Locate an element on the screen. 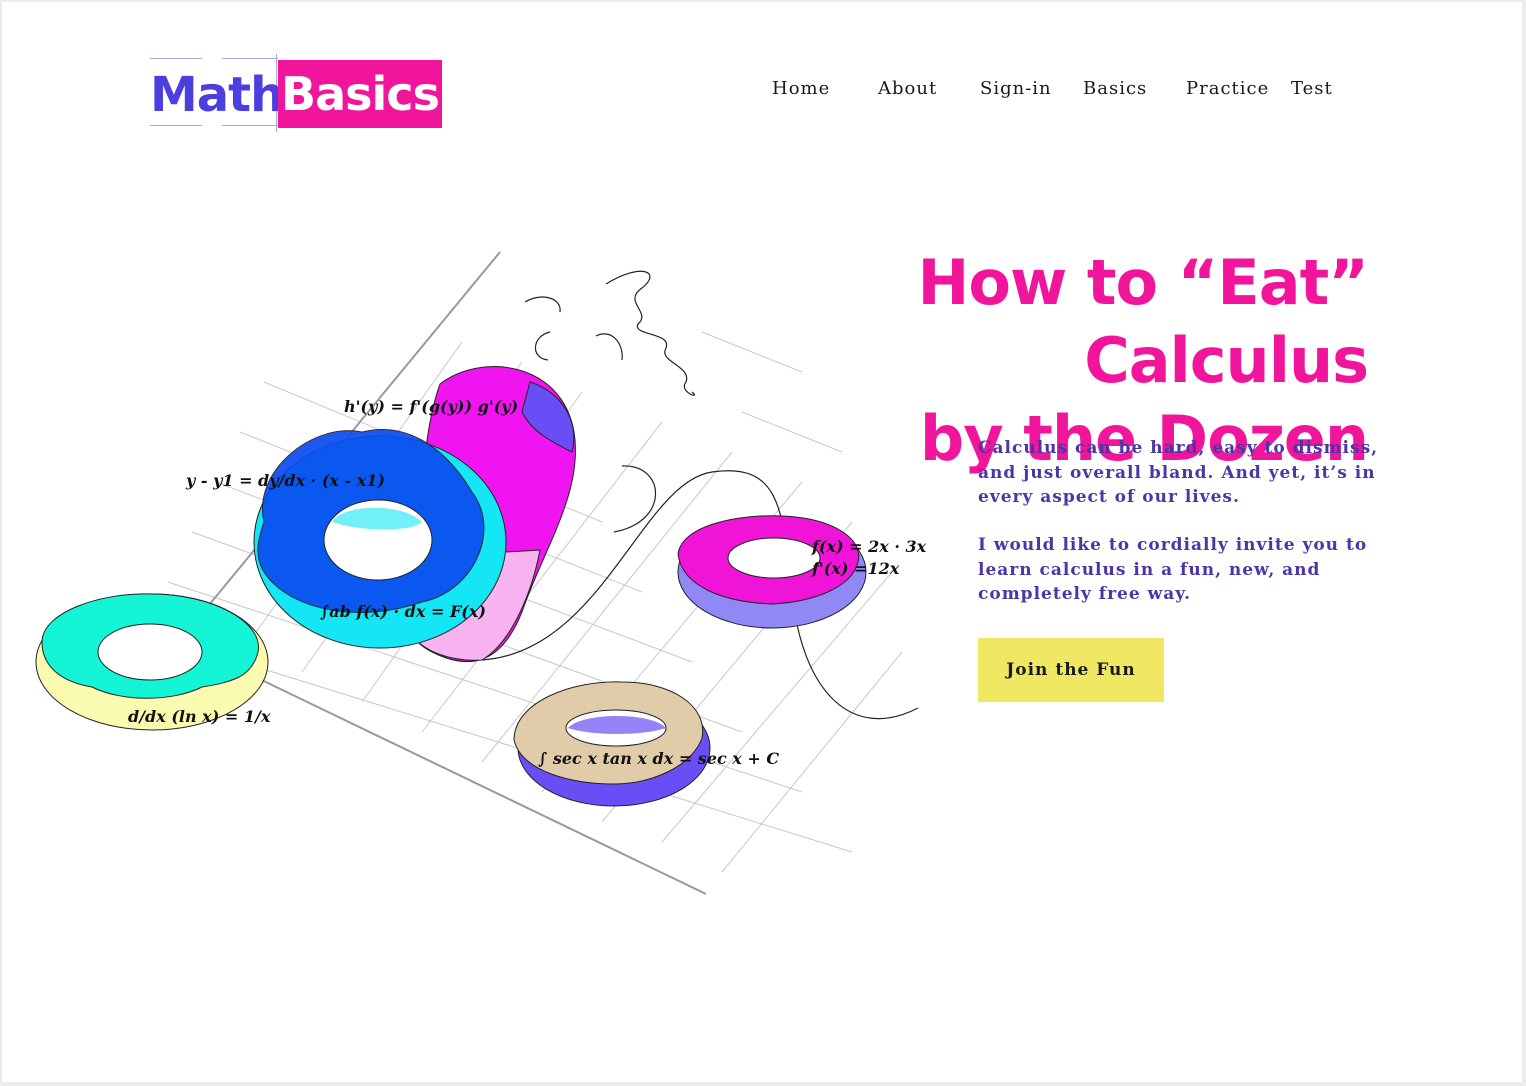 The image size is (1526, 1086). nav-home: Home is located at coordinates (801, 88).